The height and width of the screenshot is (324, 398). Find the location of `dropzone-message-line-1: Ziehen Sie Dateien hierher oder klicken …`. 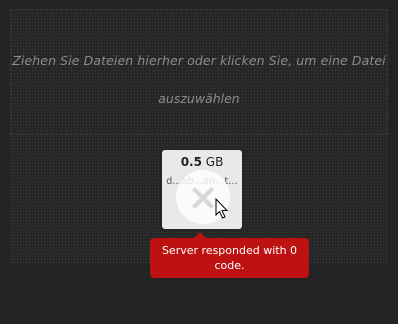

dropzone-message-line-1: Ziehen Sie Dateien hierher oder klicken … is located at coordinates (199, 60).